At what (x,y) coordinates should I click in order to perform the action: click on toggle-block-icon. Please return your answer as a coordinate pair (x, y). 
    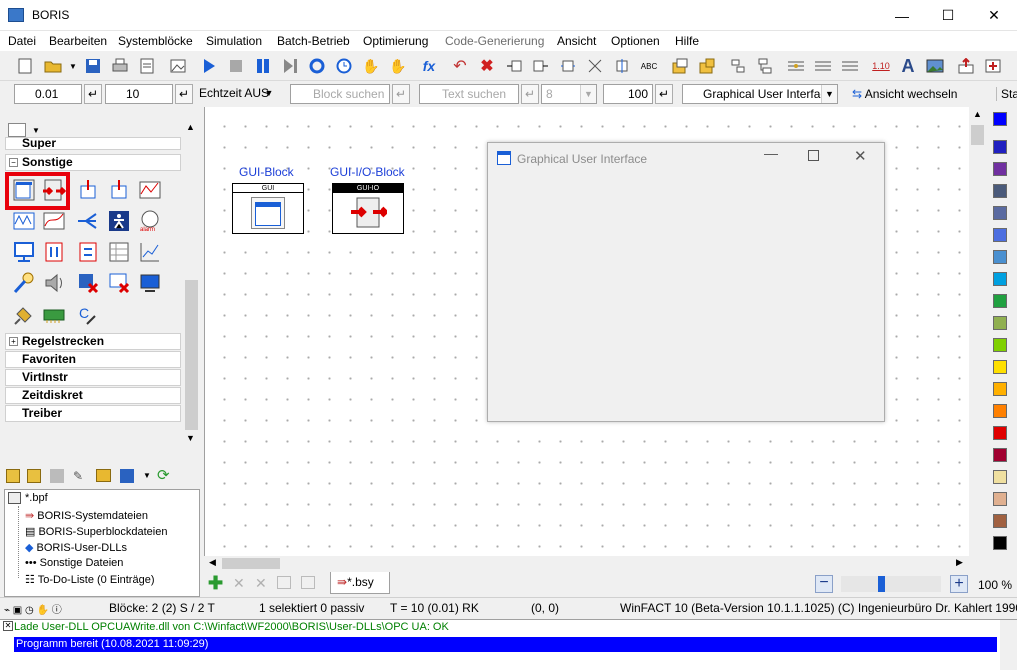
    Looking at the image, I should click on (88, 252).